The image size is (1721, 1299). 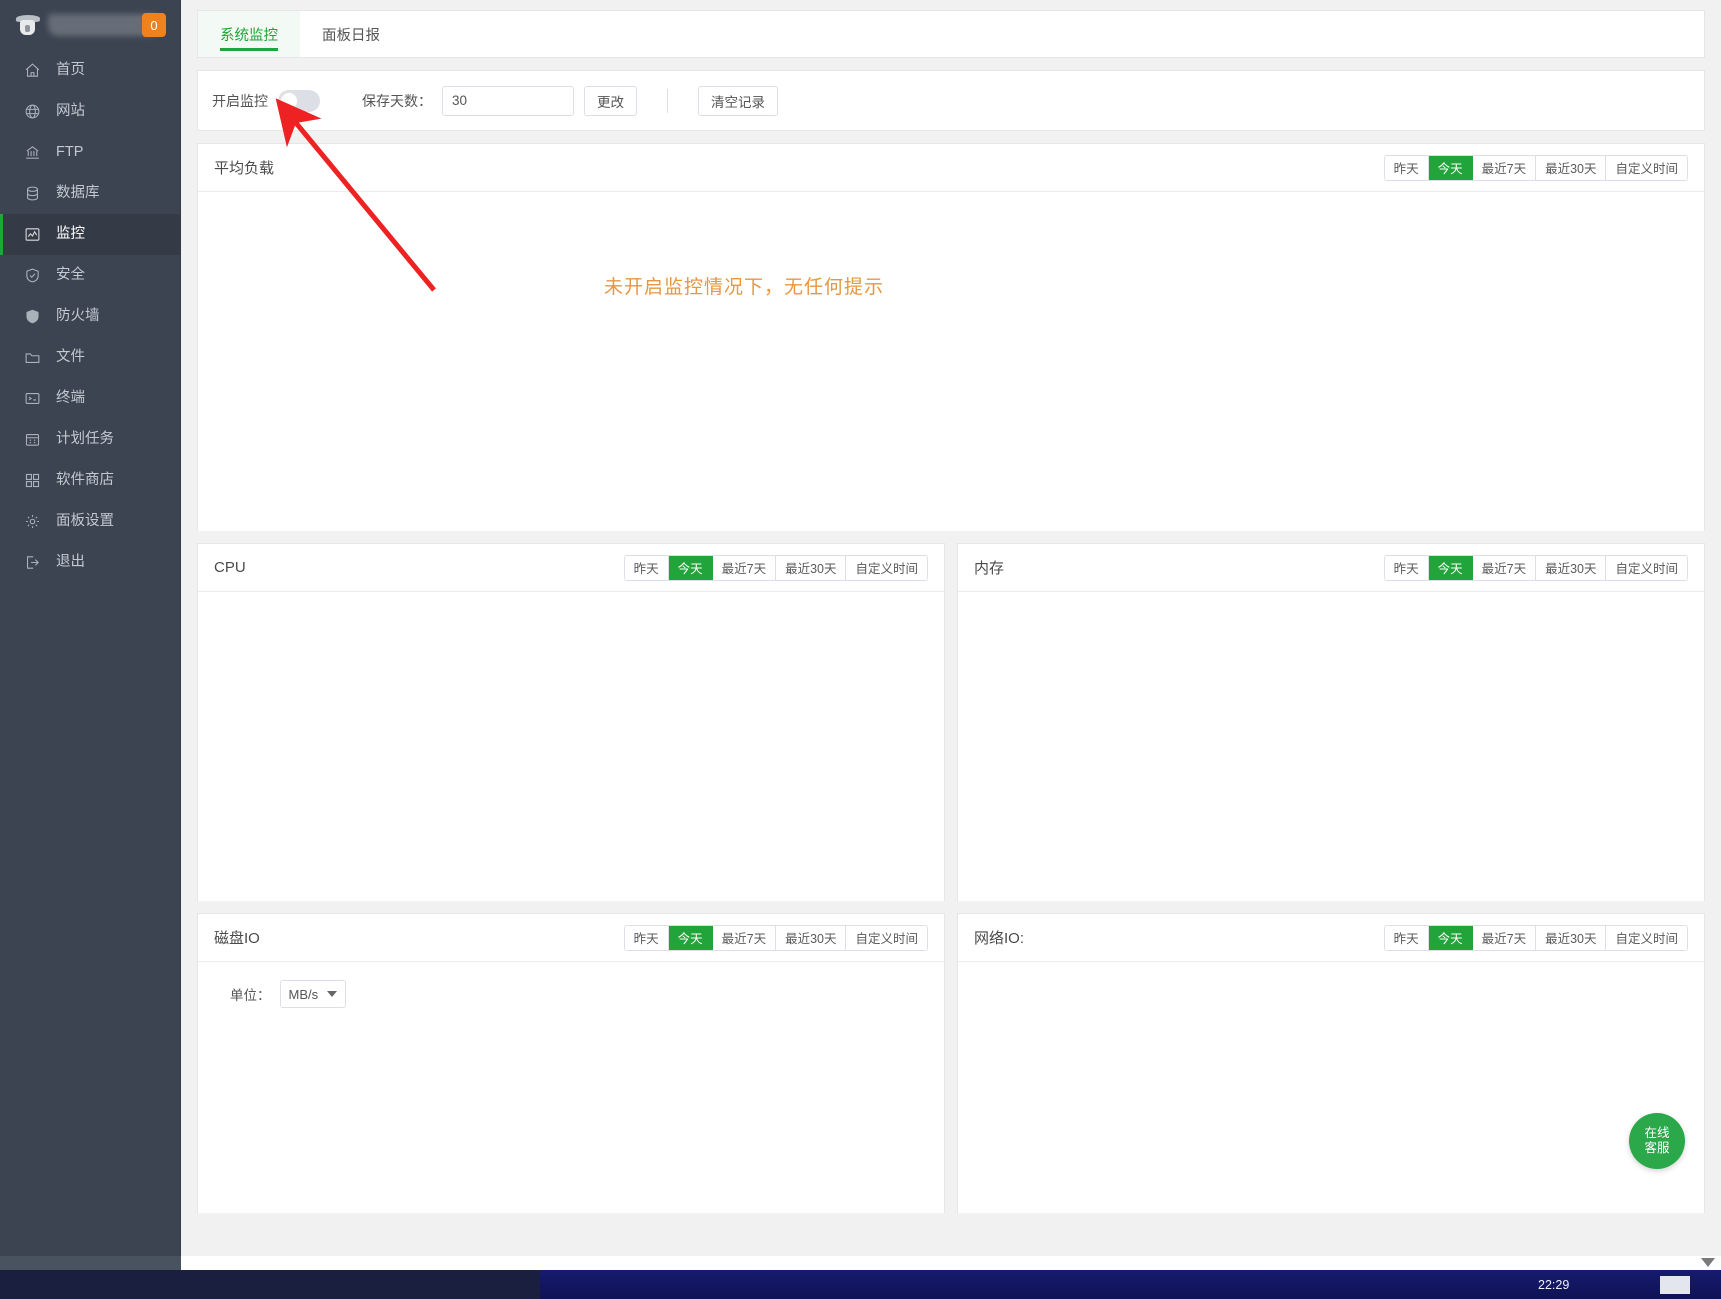 I want to click on annotation-text: 未开启监控情况下，无任何提示, so click(x=744, y=287).